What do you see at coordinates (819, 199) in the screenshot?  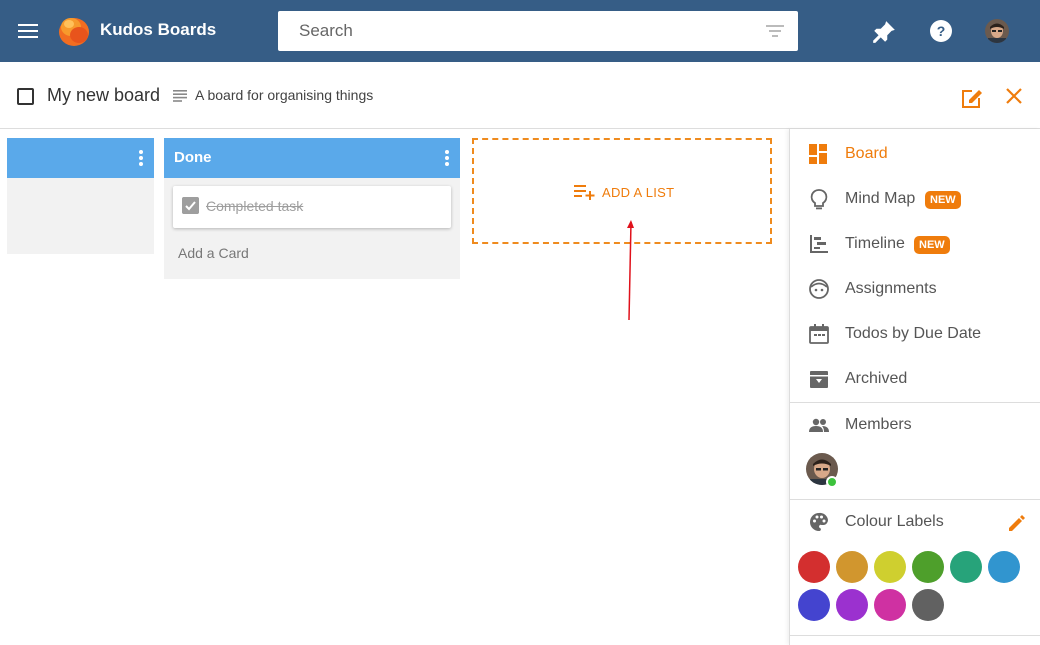 I see `lightbulb-icon` at bounding box center [819, 199].